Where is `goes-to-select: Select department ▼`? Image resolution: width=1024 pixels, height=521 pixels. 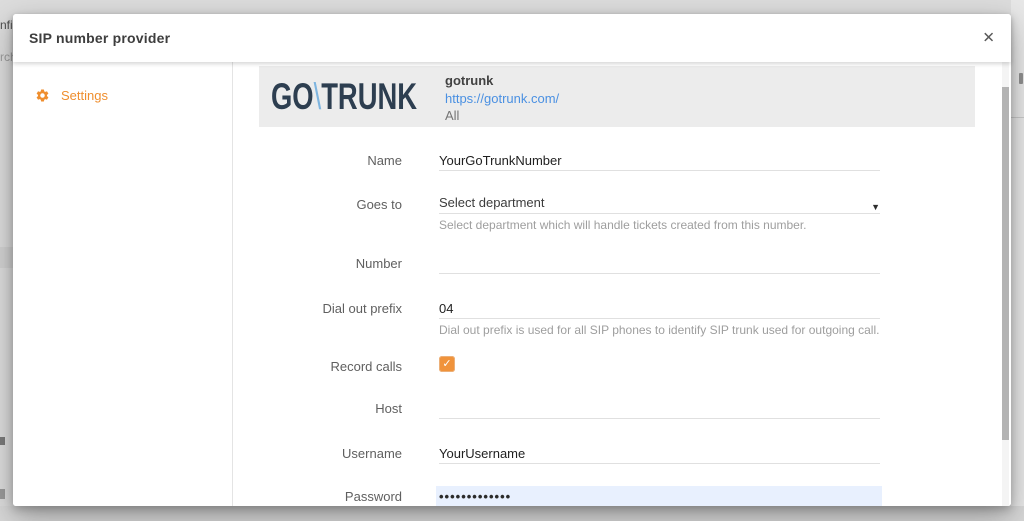 goes-to-select: Select department ▼ is located at coordinates (659, 204).